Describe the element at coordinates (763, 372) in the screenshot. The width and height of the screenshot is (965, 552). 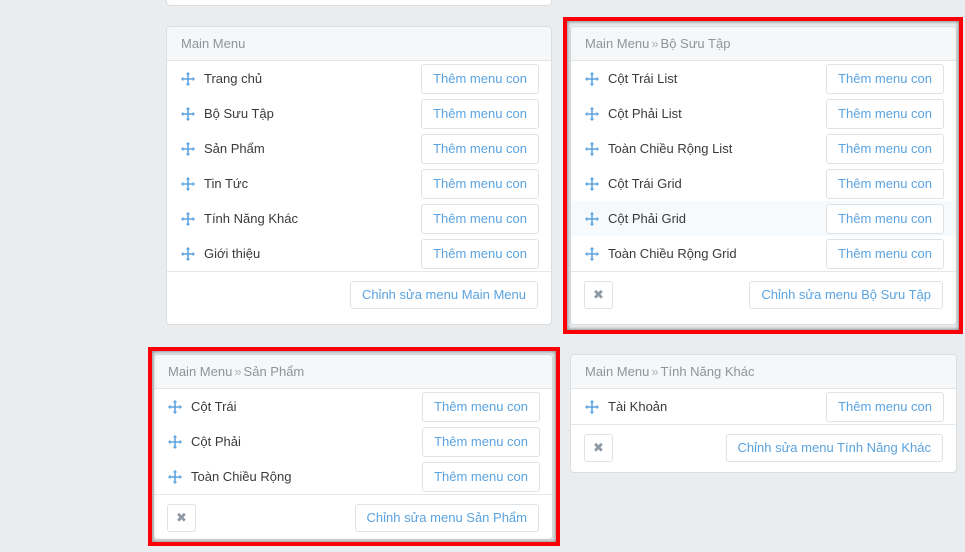
I see `panel-tinh-nang-khac-header: Main Menu» Tính Năng Khác` at that location.